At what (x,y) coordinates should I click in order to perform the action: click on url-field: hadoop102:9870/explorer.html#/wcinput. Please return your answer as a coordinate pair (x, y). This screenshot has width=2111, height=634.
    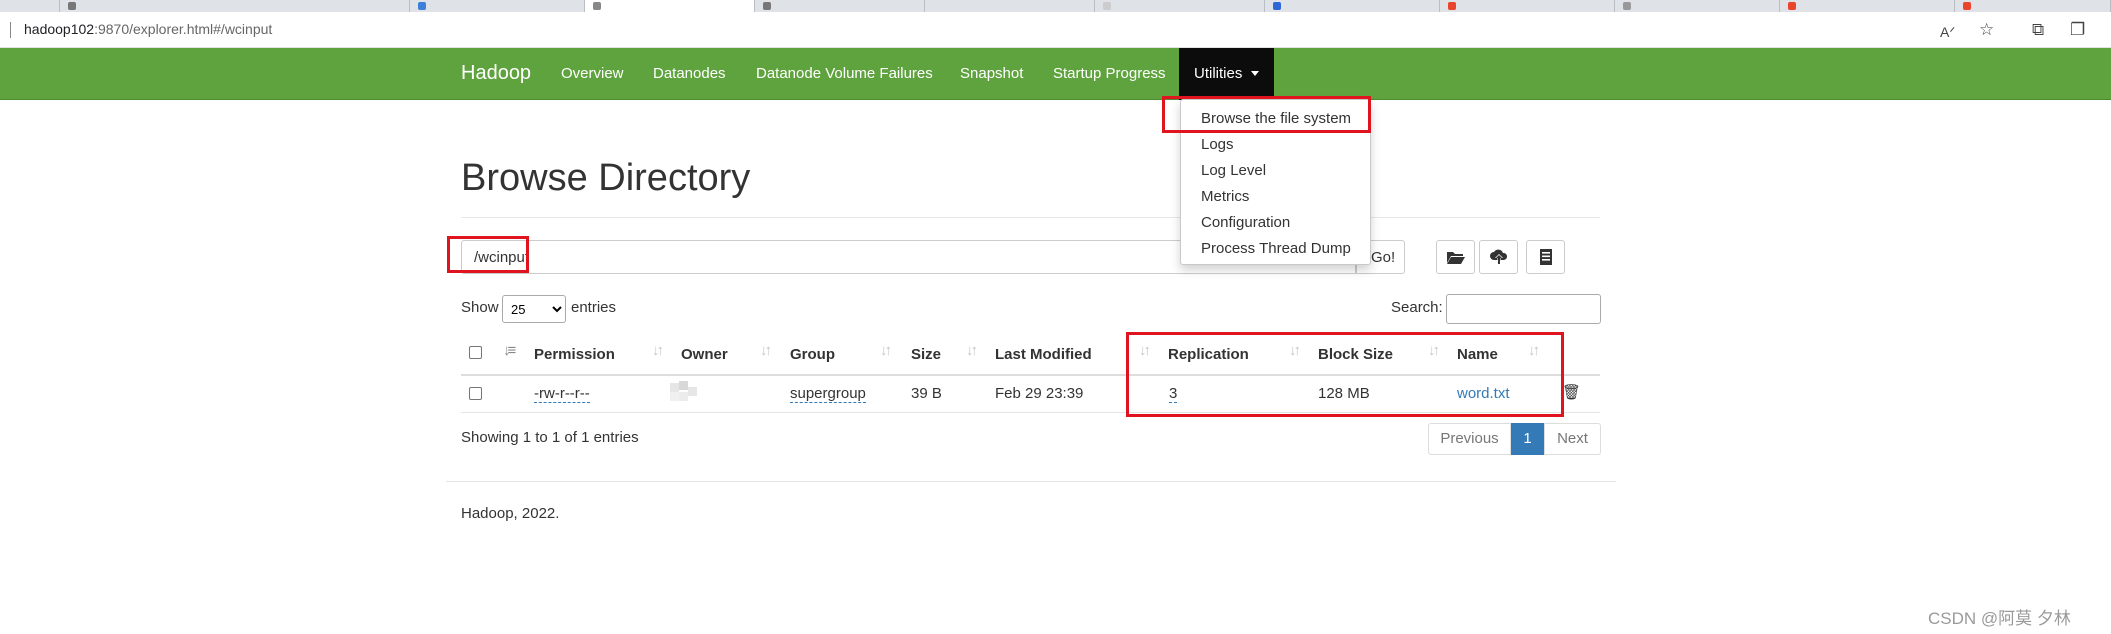
    Looking at the image, I should click on (148, 29).